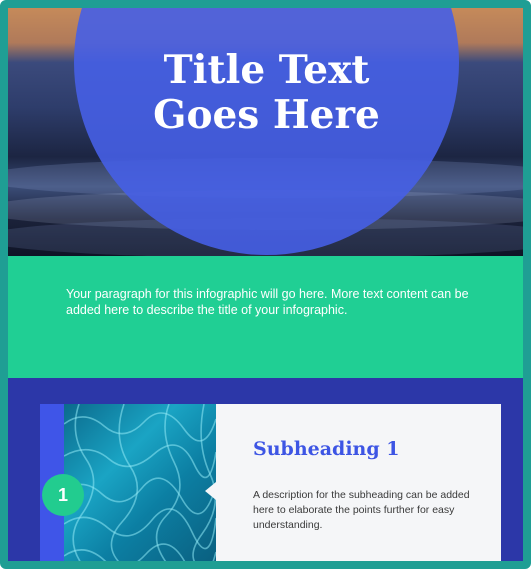  What do you see at coordinates (358, 482) in the screenshot?
I see `item-card` at bounding box center [358, 482].